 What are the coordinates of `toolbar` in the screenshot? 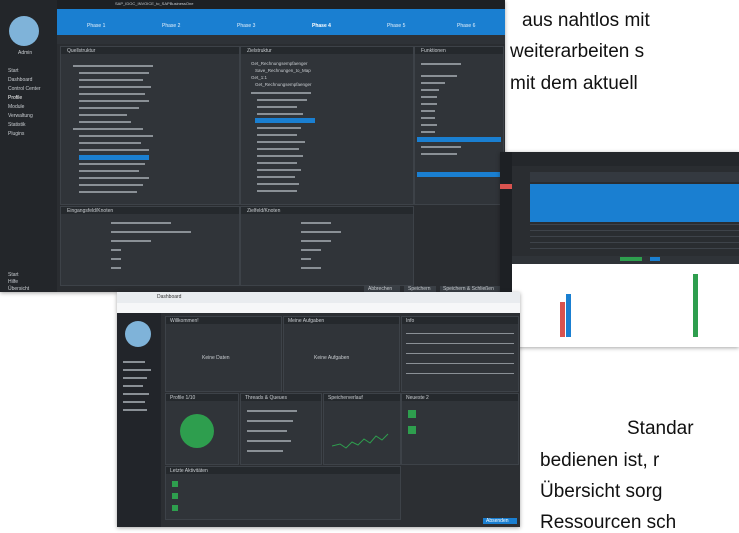 It's located at (281, 39).